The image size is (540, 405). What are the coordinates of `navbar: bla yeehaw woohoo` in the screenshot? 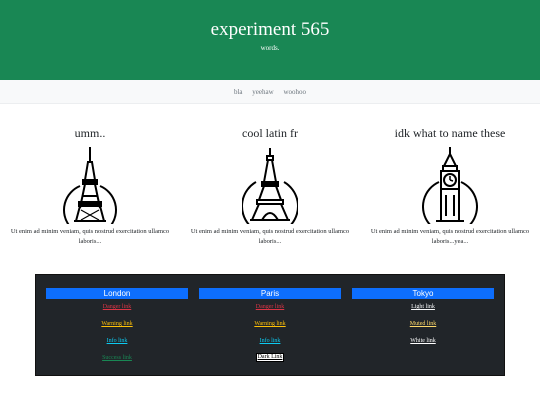 It's located at (270, 92).